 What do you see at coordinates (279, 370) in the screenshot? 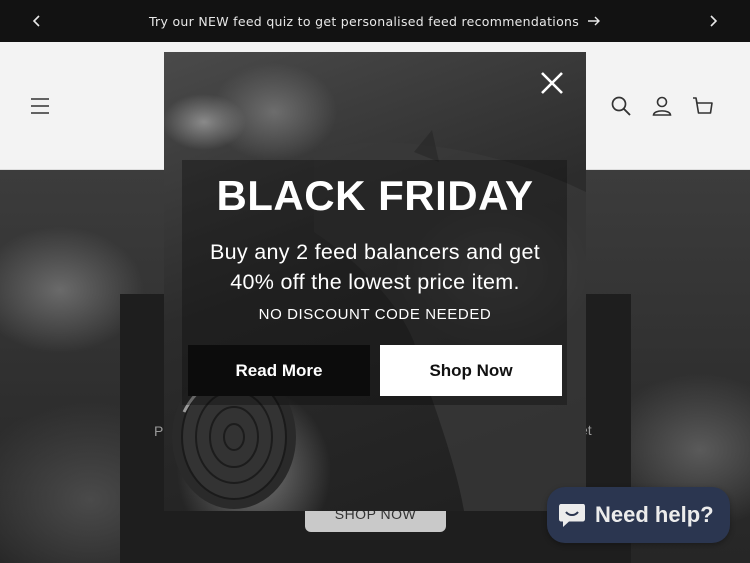
I see `read-more-button: Read More` at bounding box center [279, 370].